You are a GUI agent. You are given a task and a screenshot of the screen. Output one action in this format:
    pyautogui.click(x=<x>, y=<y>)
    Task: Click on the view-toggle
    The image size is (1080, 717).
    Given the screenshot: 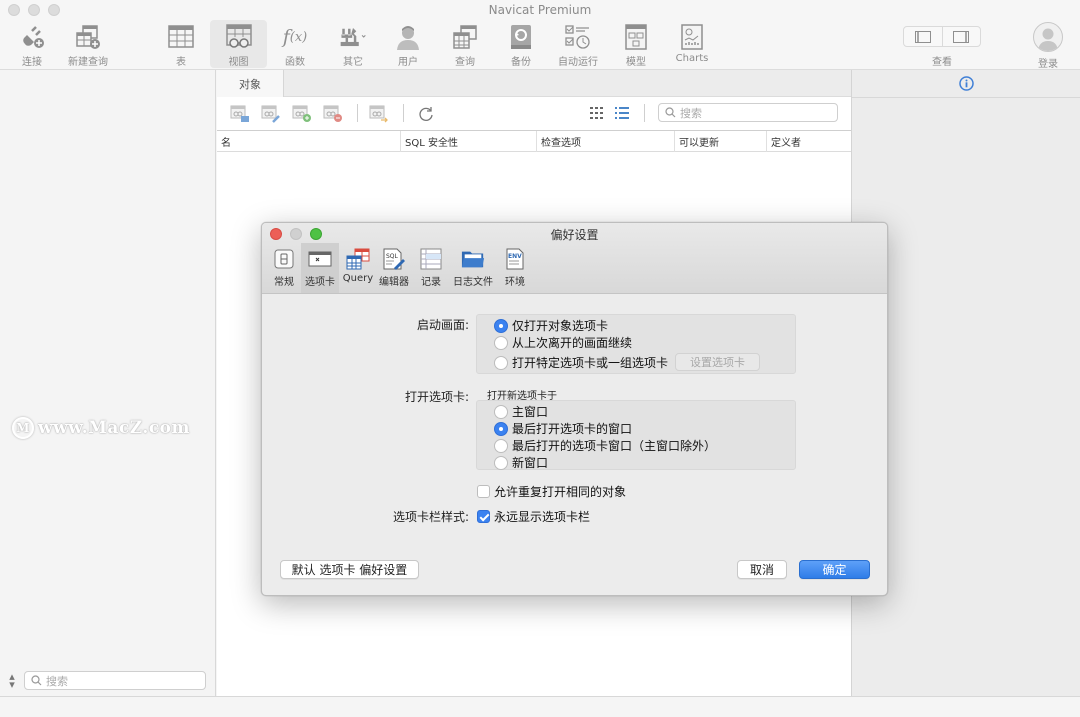 What is the action you would take?
    pyautogui.click(x=942, y=36)
    